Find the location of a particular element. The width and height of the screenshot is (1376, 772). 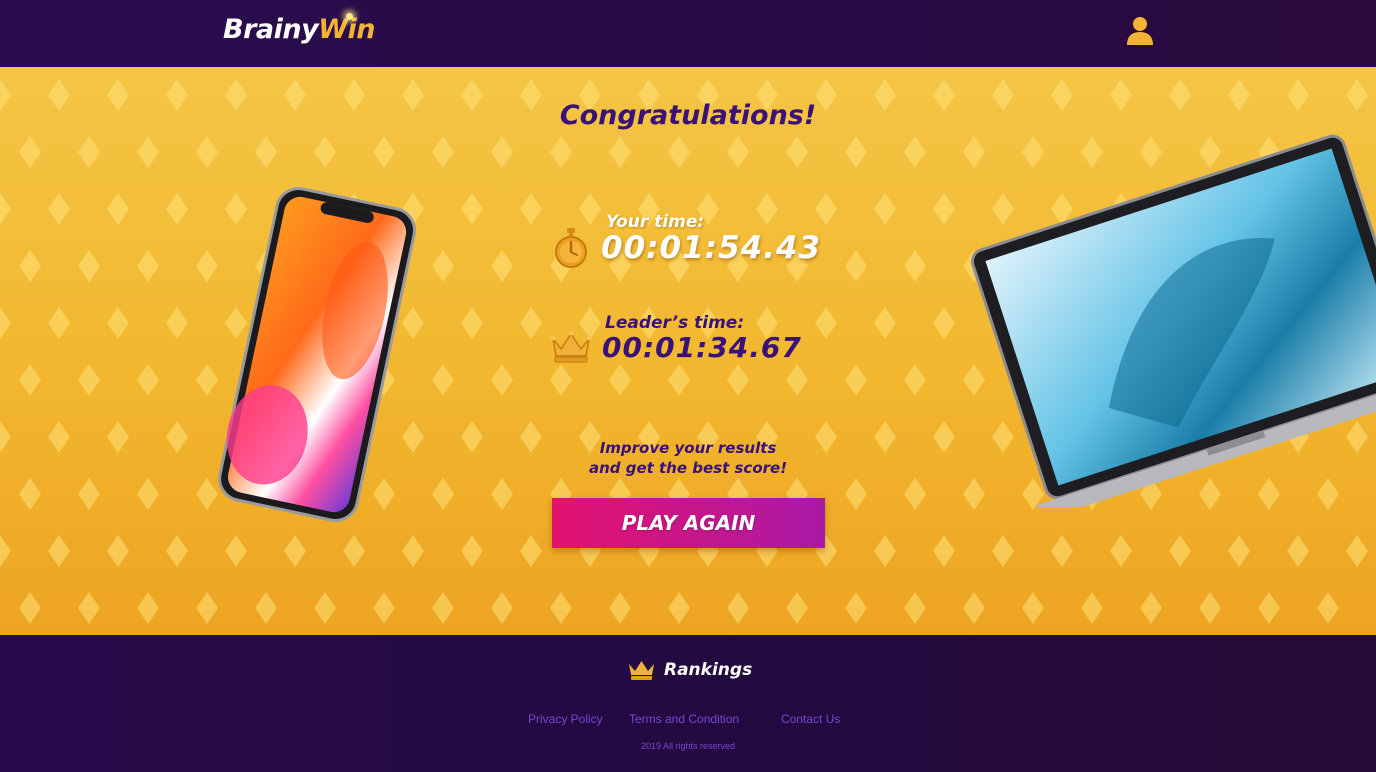

leader-time-label: Leader’s time: is located at coordinates (675, 323).